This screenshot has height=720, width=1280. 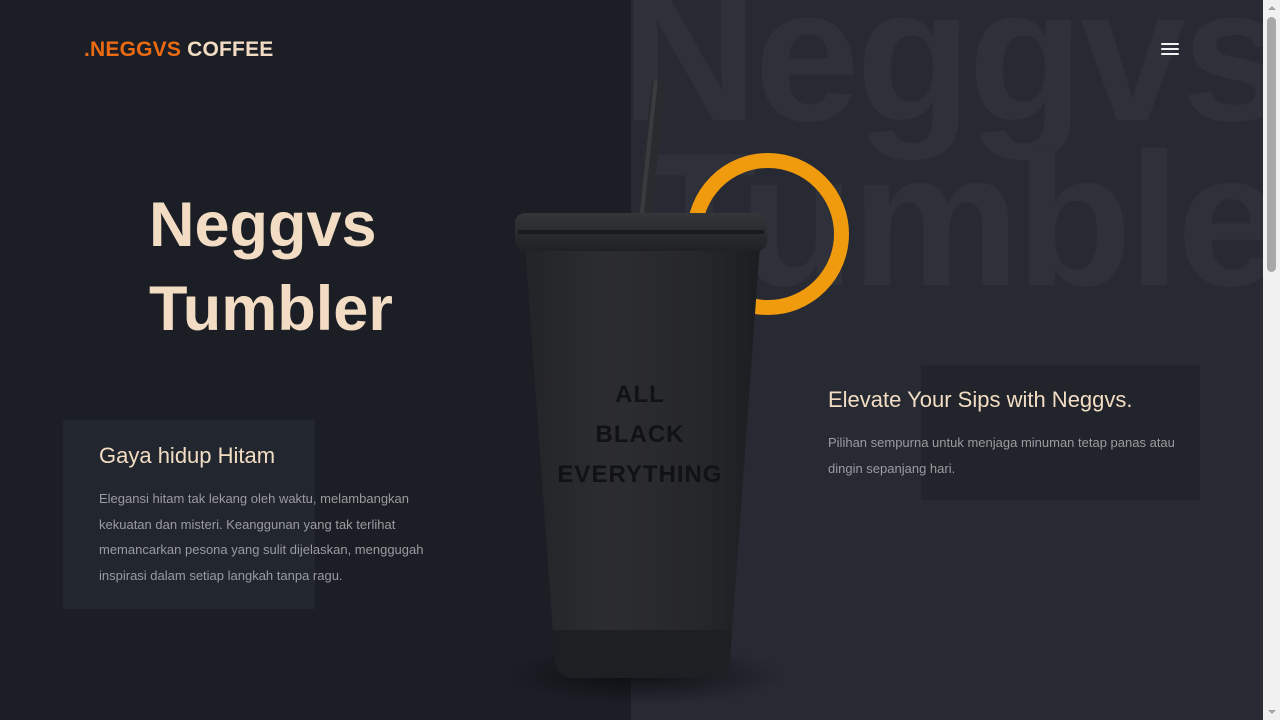 I want to click on logo-suffix: COFFEE, so click(x=227, y=49).